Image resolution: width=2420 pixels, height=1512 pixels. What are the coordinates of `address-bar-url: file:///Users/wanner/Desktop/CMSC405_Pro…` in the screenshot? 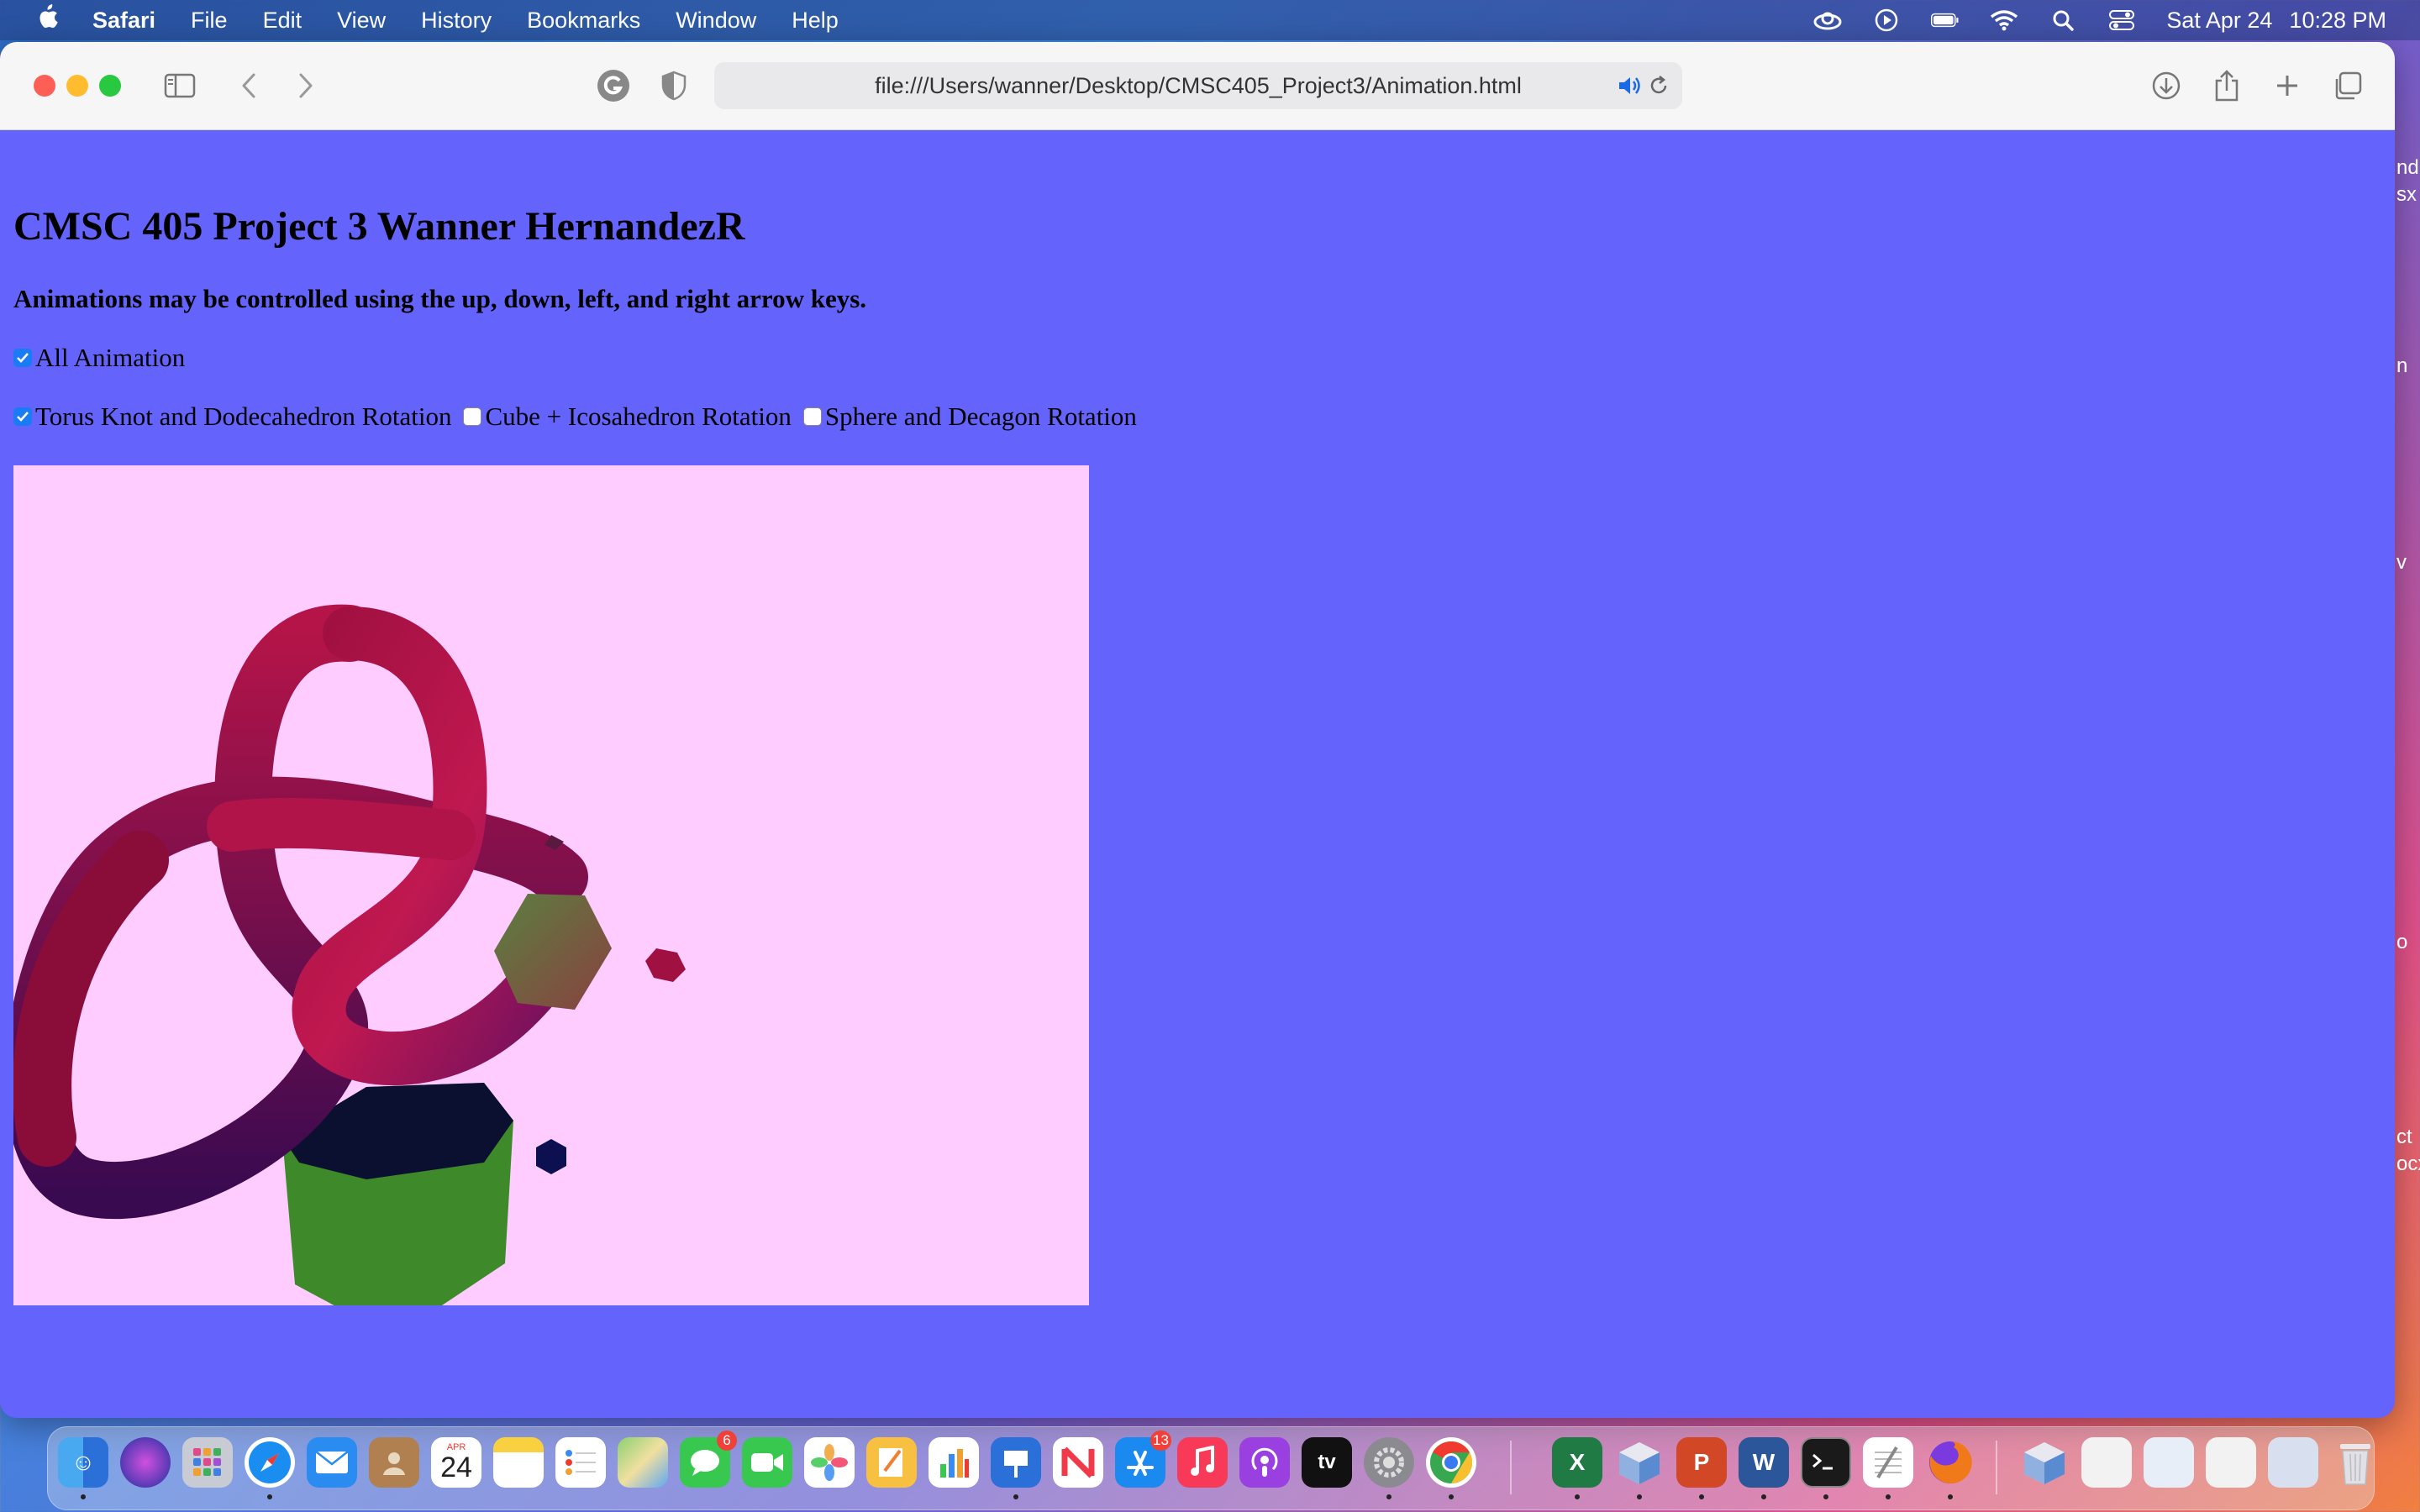 It's located at (1198, 86).